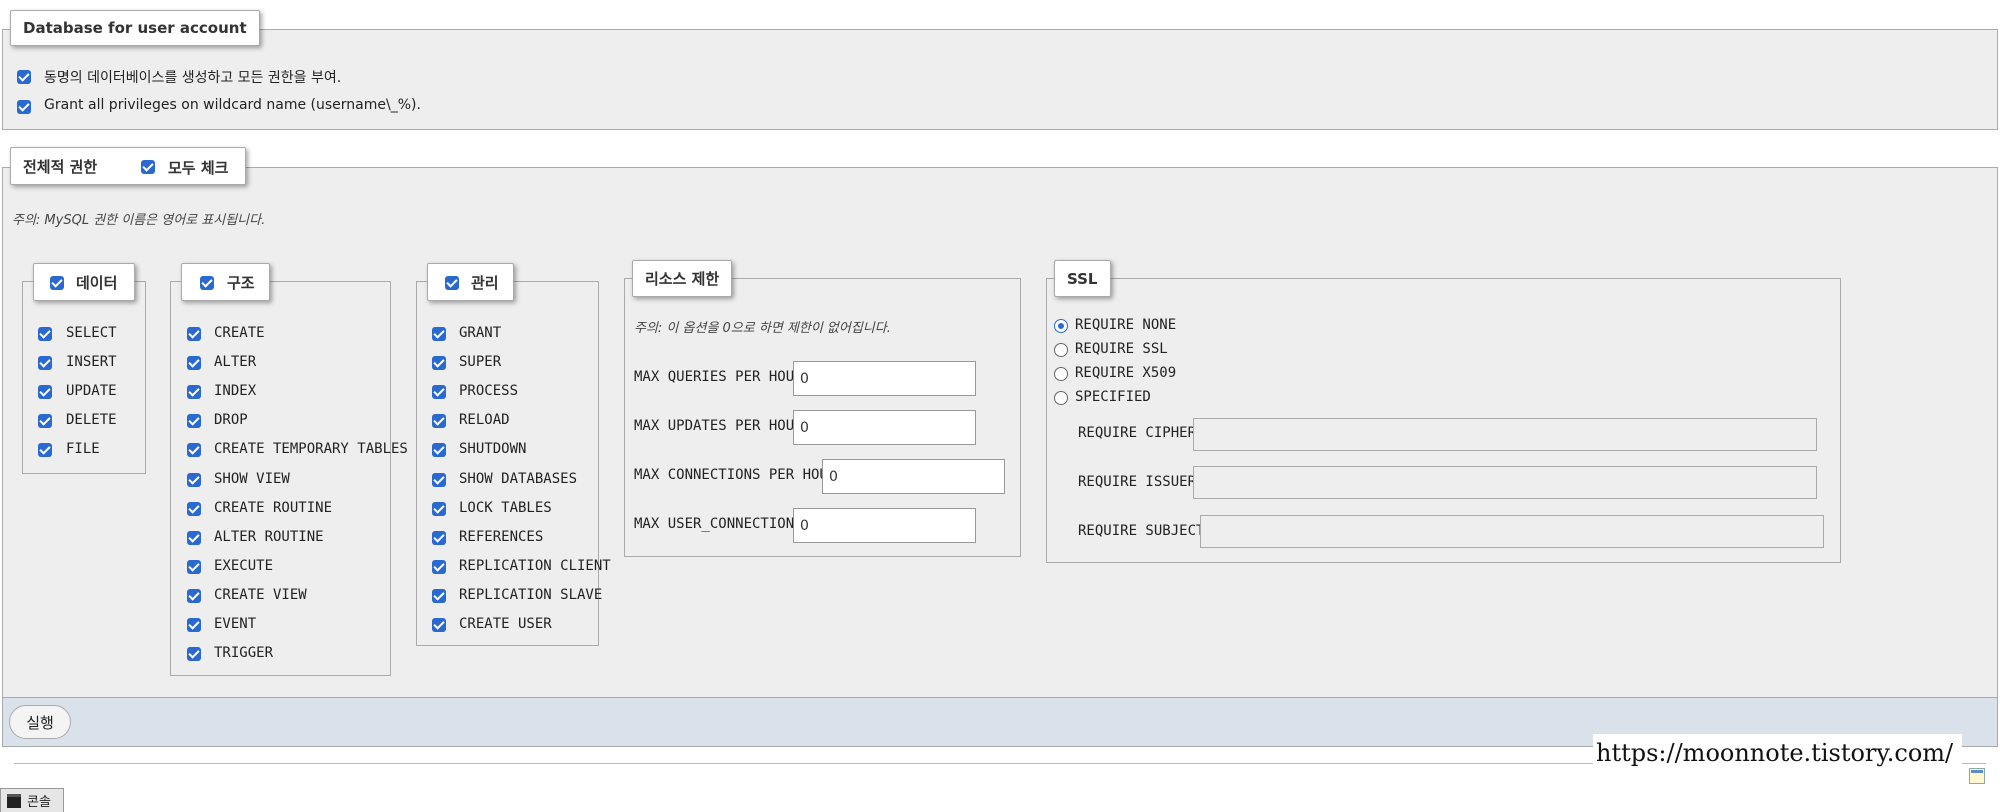 The image size is (2000, 812). I want to click on structure-privilege-label: TRIGGER, so click(243, 653).